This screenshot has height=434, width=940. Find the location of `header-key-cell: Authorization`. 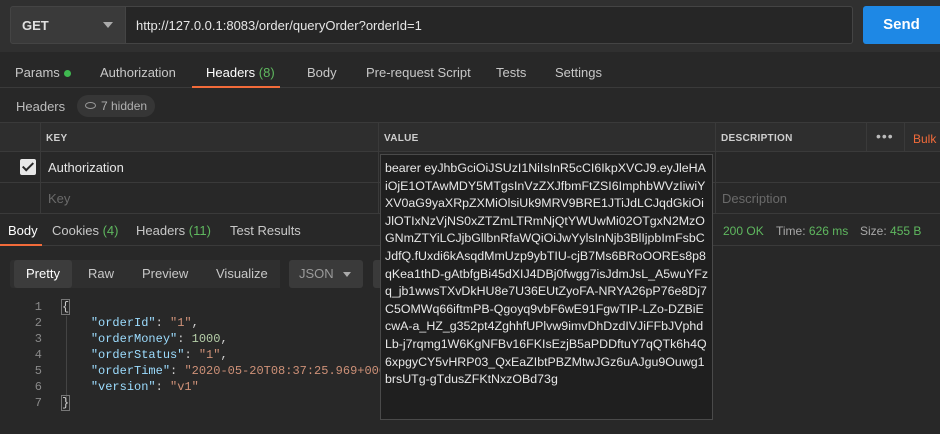

header-key-cell: Authorization is located at coordinates (86, 167).